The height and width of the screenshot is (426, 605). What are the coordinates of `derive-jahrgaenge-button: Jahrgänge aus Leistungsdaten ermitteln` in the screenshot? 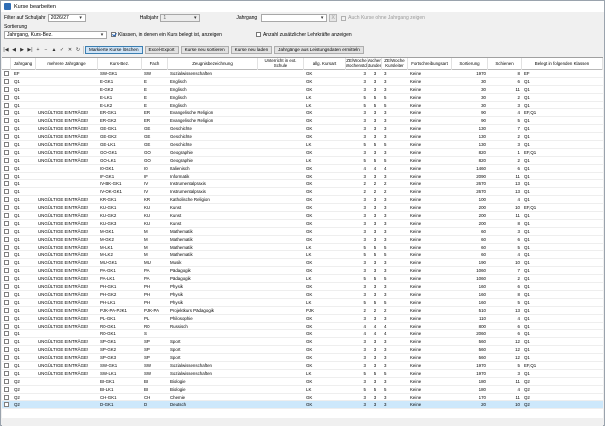 It's located at (319, 50).